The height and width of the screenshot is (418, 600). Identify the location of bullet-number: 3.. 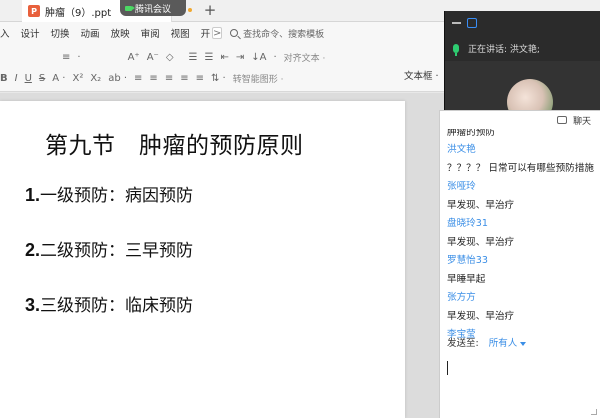
(33, 305).